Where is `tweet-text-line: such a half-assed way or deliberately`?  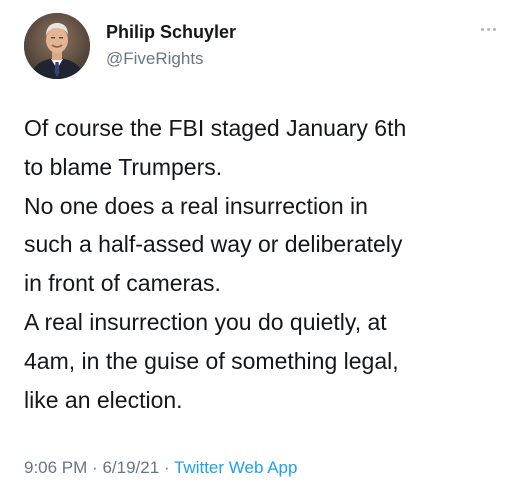 tweet-text-line: such a half-assed way or deliberately is located at coordinates (213, 244).